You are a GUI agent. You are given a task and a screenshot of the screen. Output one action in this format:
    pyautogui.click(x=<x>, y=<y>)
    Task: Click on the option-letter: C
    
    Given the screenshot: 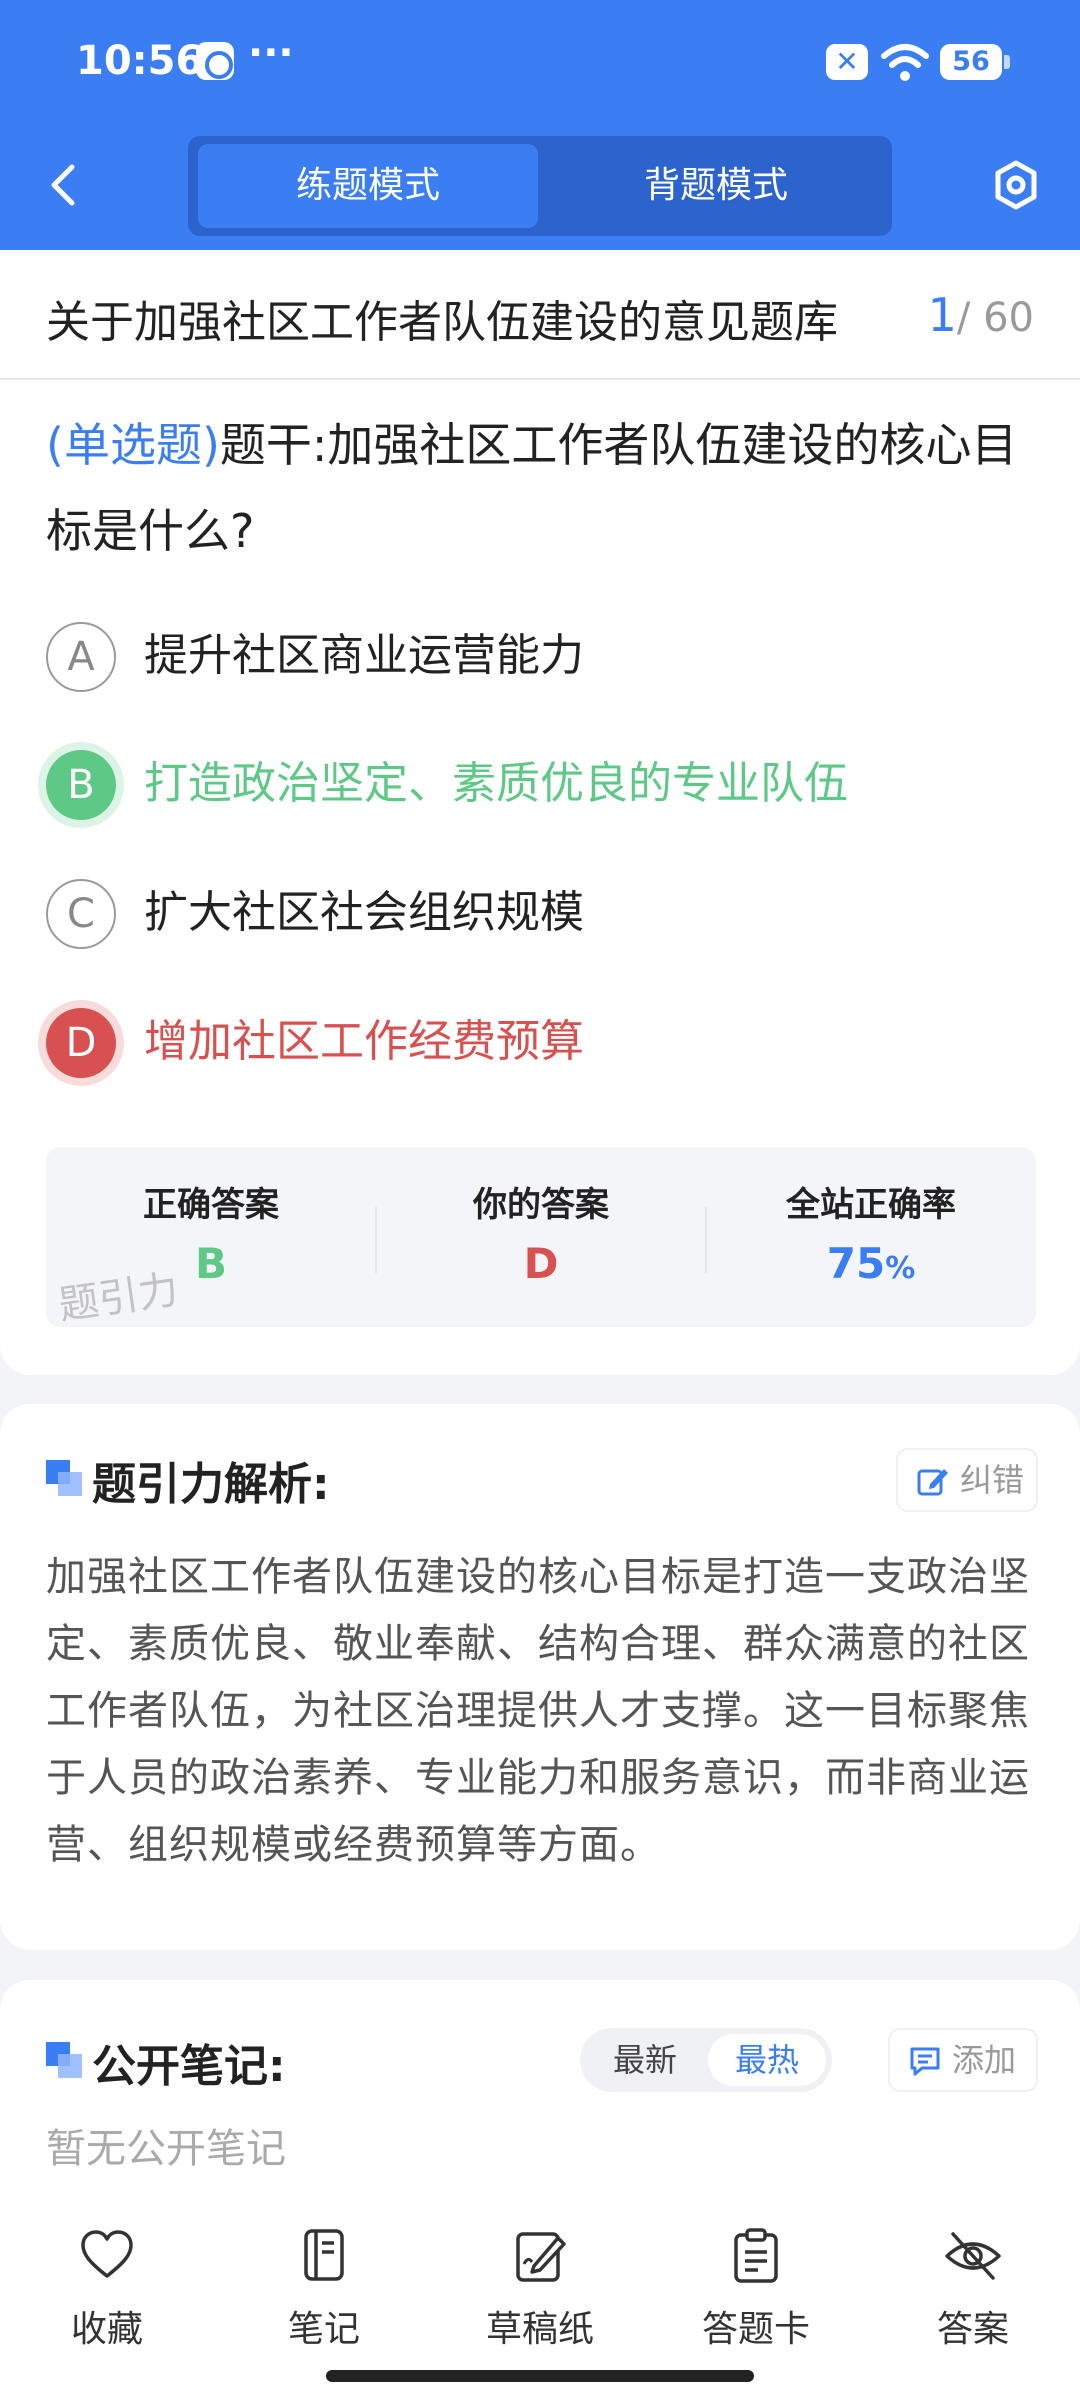 What is the action you would take?
    pyautogui.click(x=81, y=914)
    